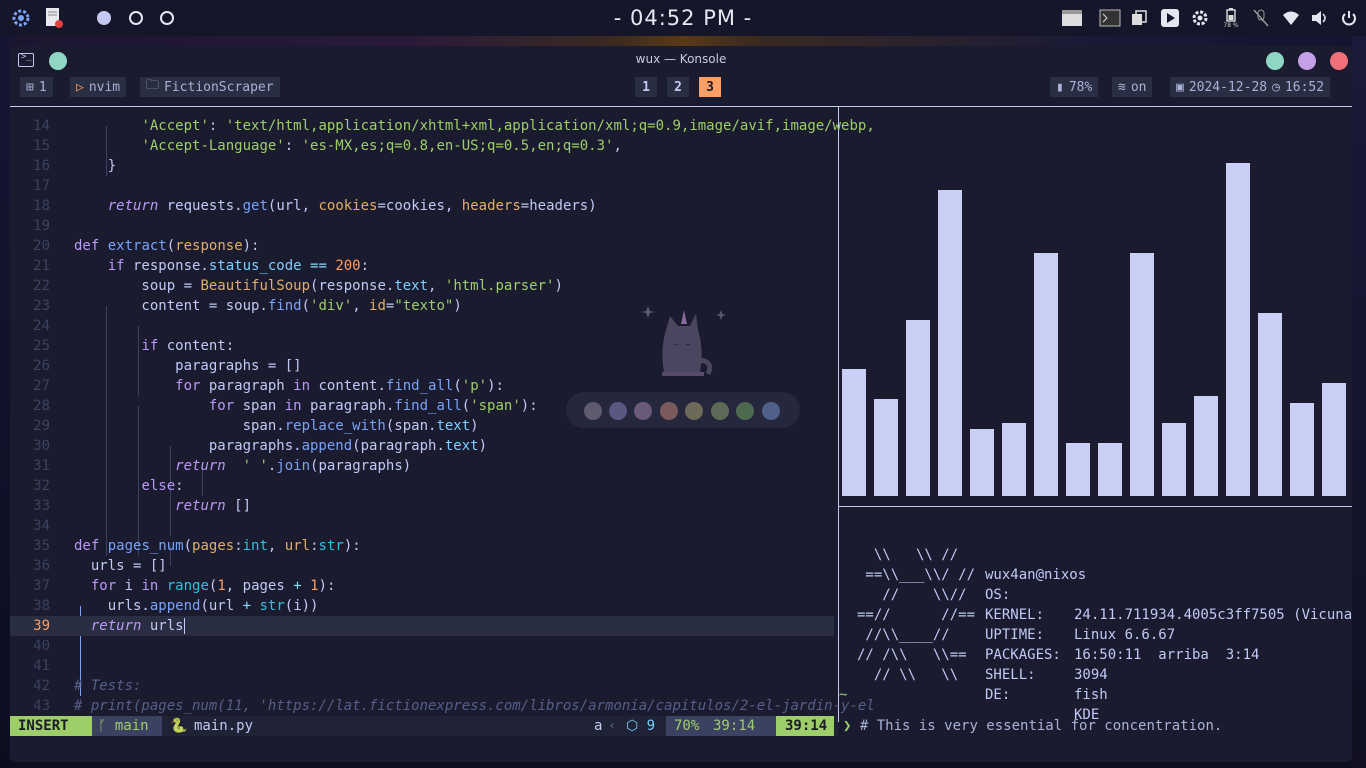  Describe the element at coordinates (21, 18) in the screenshot. I see `kde-menu-icon` at that location.